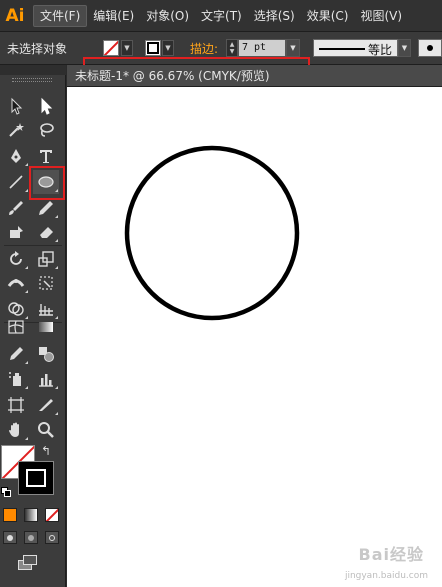 The height and width of the screenshot is (587, 442). What do you see at coordinates (10, 537) in the screenshot?
I see `draw-normal-button` at bounding box center [10, 537].